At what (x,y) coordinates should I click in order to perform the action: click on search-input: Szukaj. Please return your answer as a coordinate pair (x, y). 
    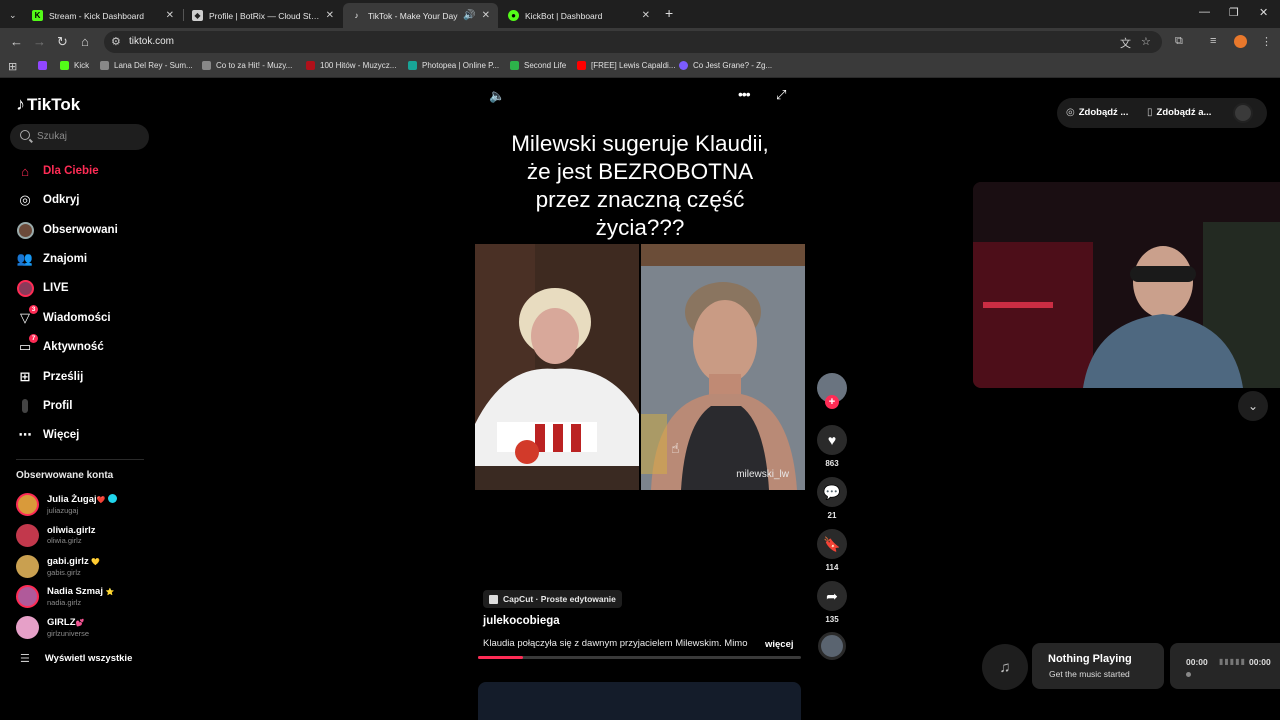
    Looking at the image, I should click on (79, 137).